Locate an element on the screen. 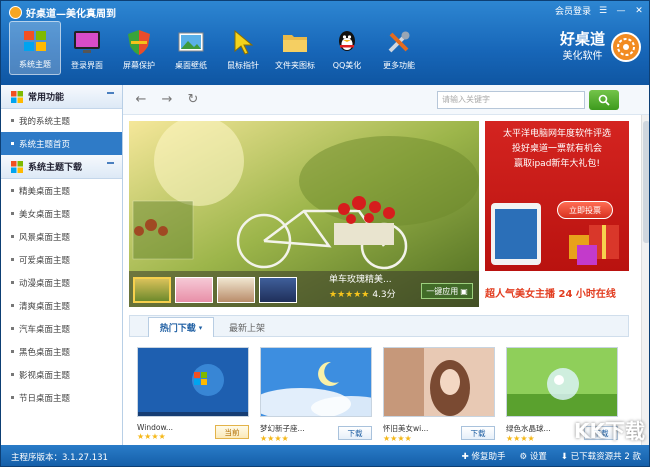  repair-assistant-link: ✚ 修复助手 is located at coordinates (484, 456).